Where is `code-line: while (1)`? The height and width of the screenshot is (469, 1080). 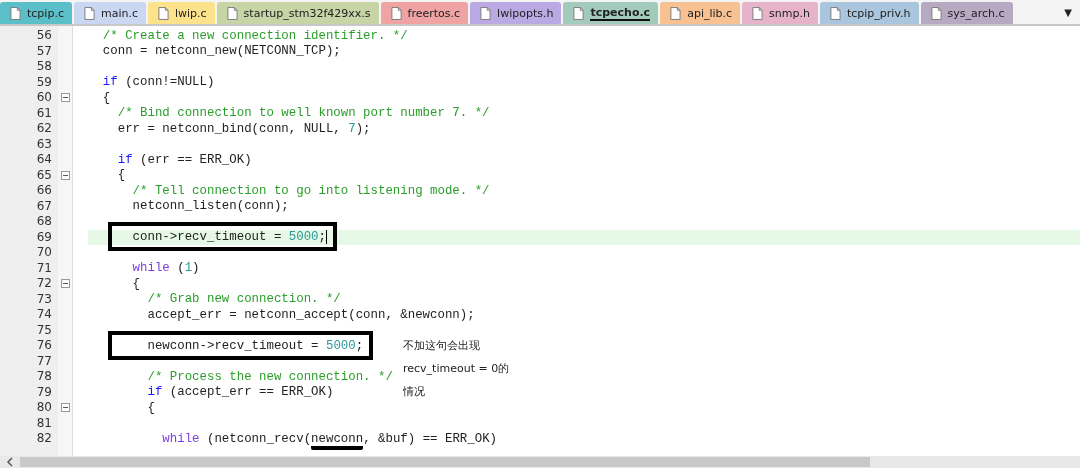
code-line: while (1) is located at coordinates (165, 268).